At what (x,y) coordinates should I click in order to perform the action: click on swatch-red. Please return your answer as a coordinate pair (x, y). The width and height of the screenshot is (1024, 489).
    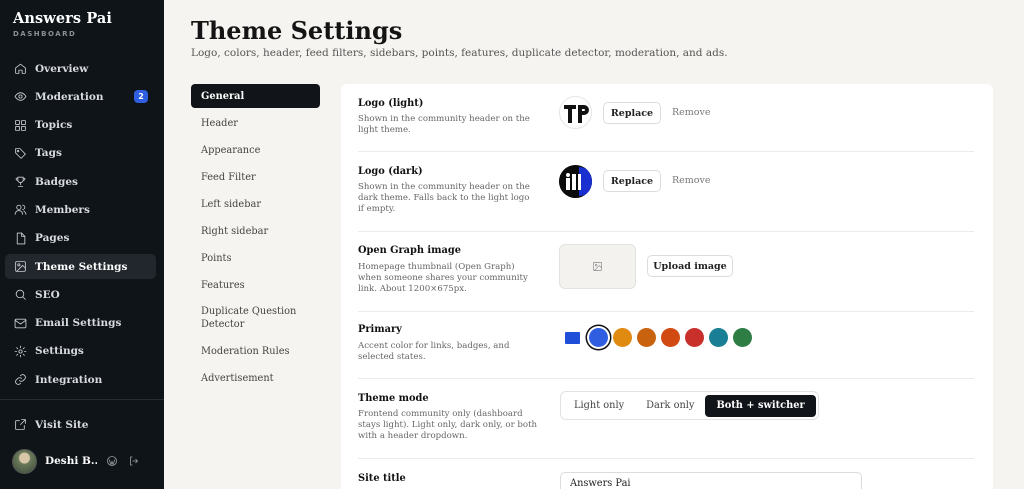
    Looking at the image, I should click on (694, 337).